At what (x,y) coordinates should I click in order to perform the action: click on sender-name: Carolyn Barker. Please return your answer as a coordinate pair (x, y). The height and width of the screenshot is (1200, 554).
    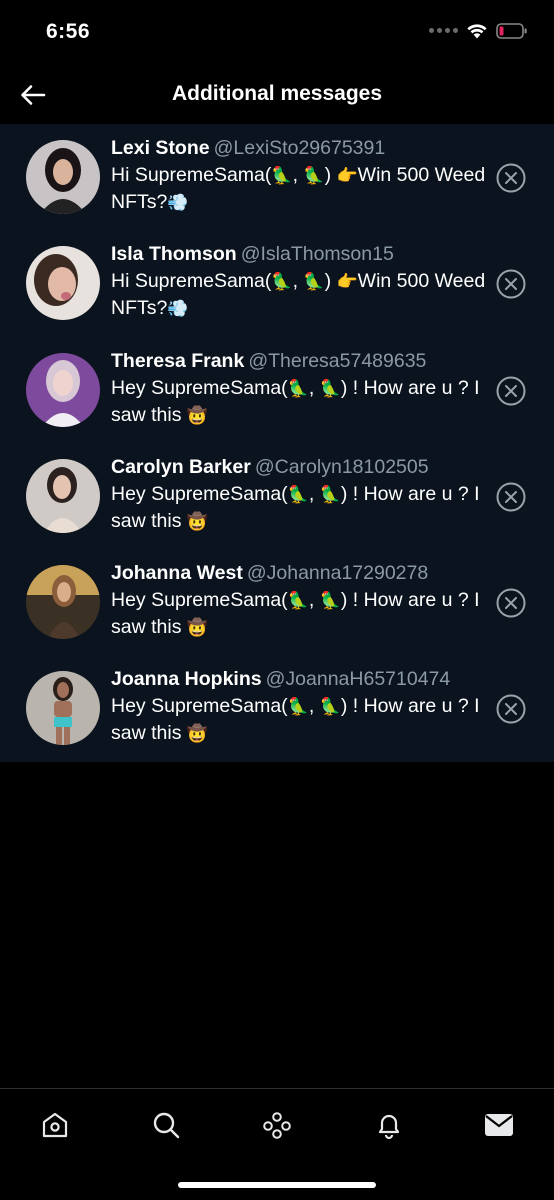
    Looking at the image, I should click on (181, 466).